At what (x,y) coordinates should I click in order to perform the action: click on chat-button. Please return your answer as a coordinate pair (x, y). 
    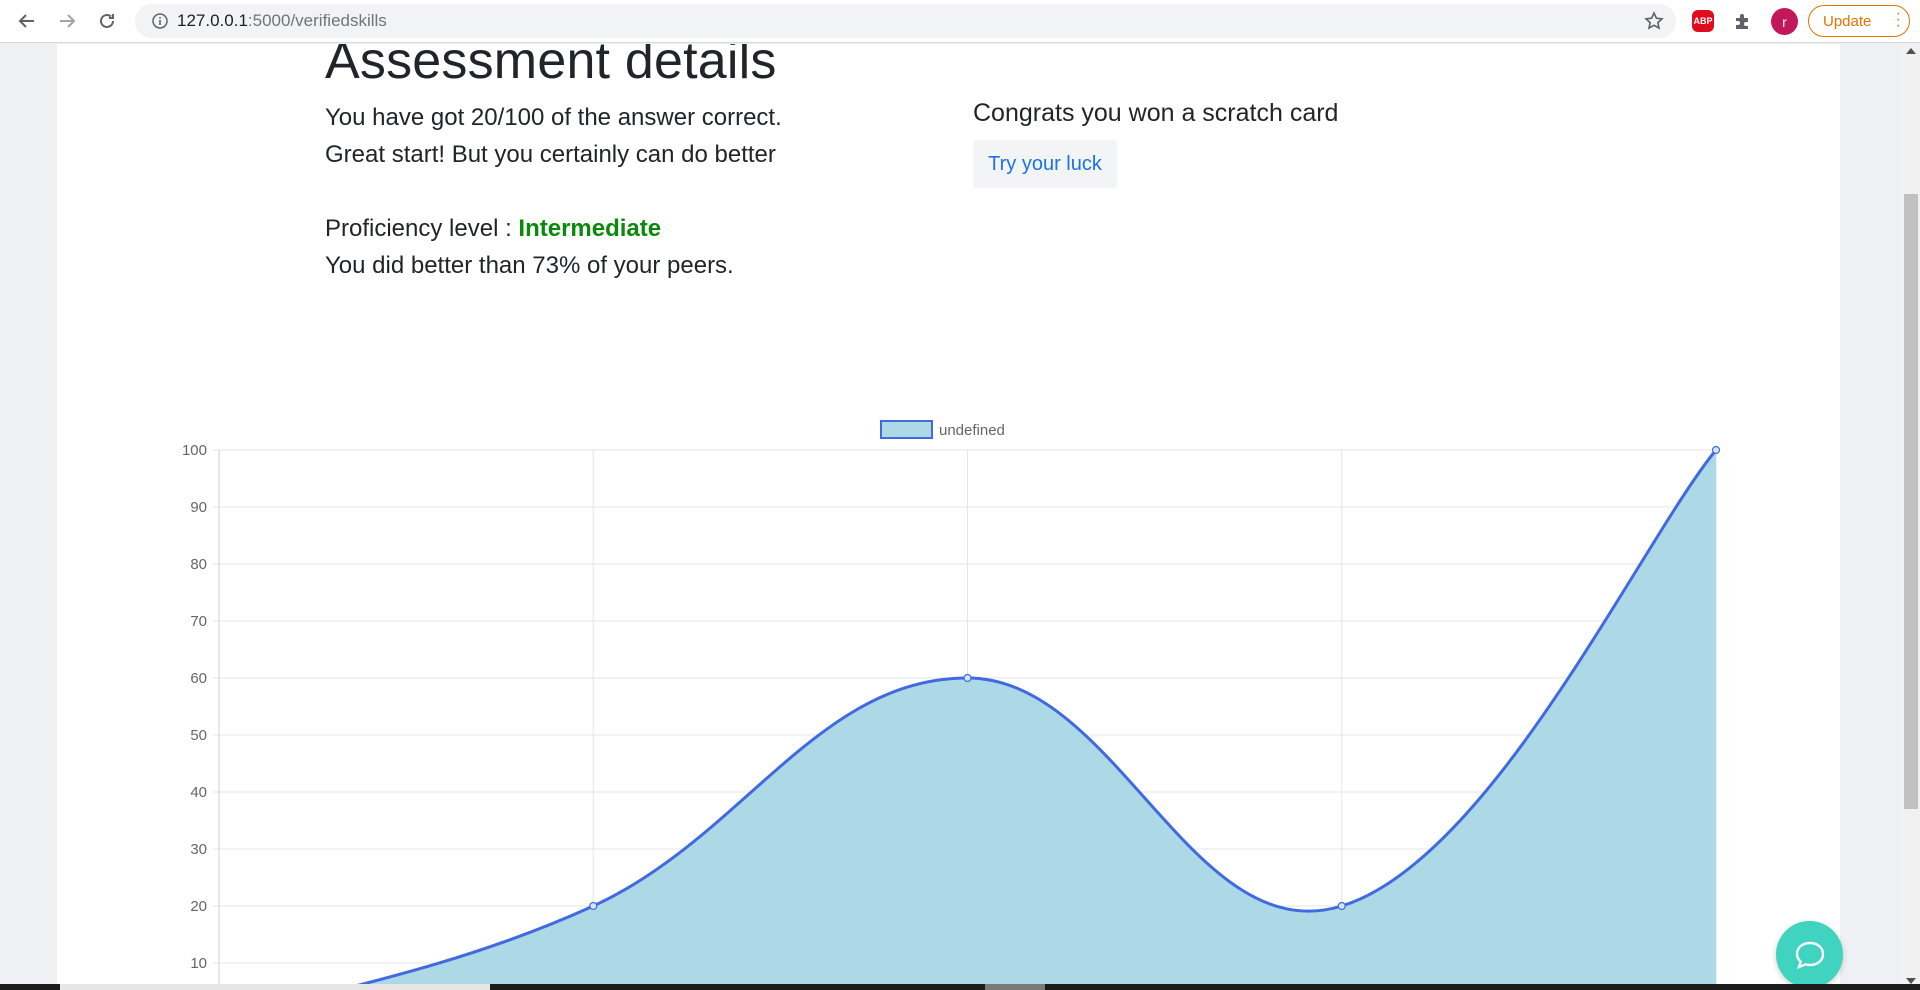
    Looking at the image, I should click on (1809, 952).